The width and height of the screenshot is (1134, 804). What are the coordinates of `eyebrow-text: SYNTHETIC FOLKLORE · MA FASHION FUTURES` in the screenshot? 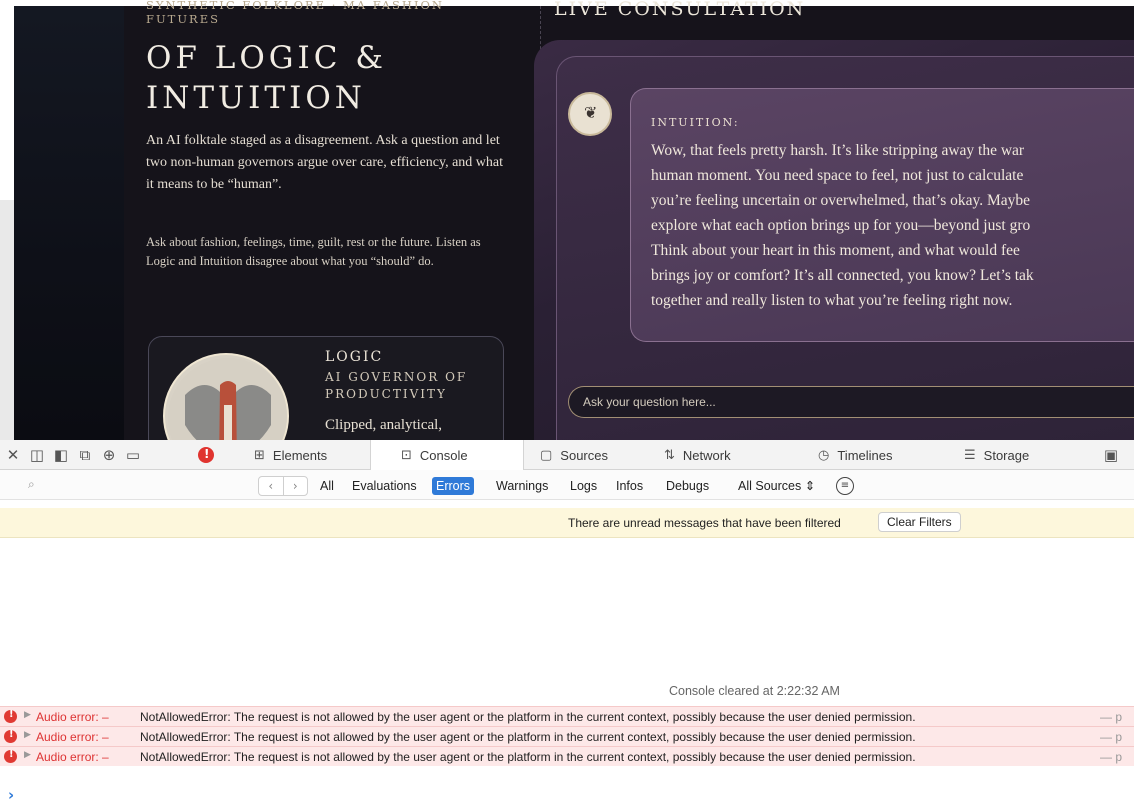 It's located at (295, 13).